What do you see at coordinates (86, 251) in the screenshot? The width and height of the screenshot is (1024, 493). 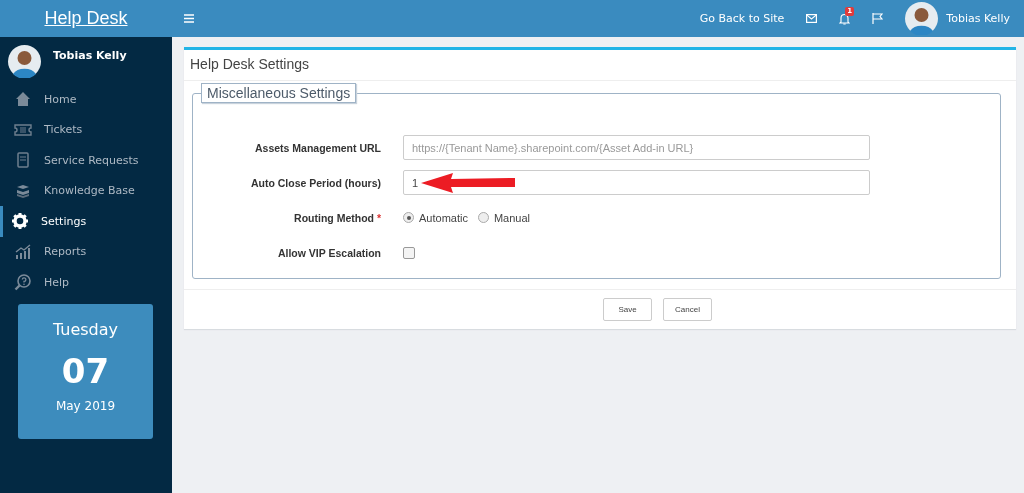 I see `nav-item: Reports` at bounding box center [86, 251].